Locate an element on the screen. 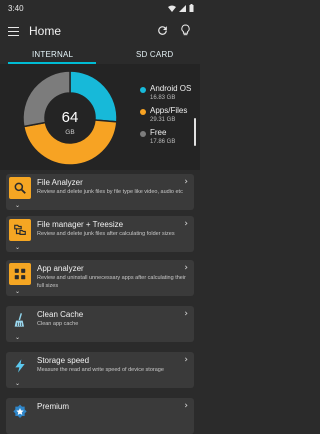 Image resolution: width=320 pixels, height=434 pixels. folder-tree-icon is located at coordinates (20, 230).